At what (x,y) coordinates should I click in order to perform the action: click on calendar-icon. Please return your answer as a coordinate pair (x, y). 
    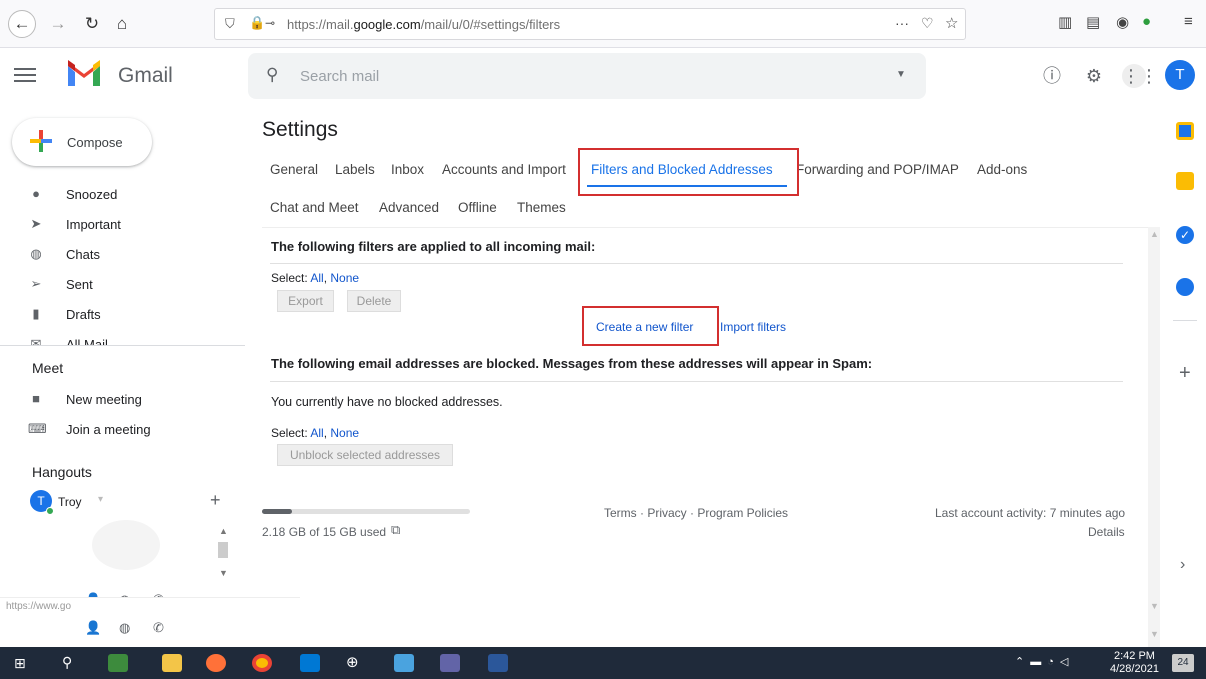
    Looking at the image, I should click on (1185, 131).